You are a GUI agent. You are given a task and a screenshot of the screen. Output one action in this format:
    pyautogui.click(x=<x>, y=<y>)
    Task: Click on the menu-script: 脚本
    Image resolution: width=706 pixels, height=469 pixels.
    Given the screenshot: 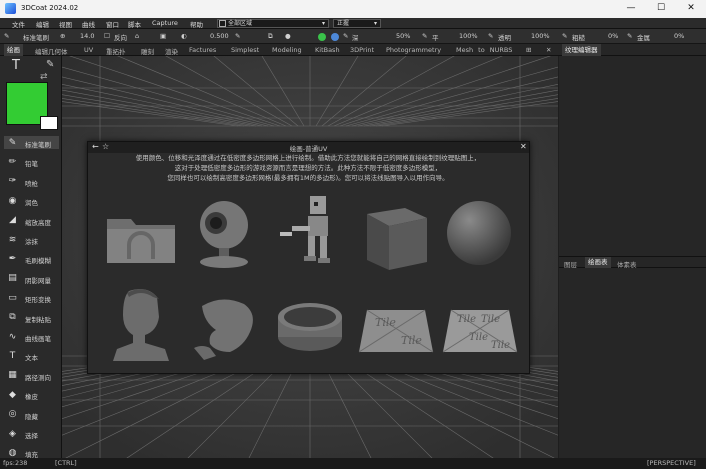 What is the action you would take?
    pyautogui.click(x=134, y=24)
    